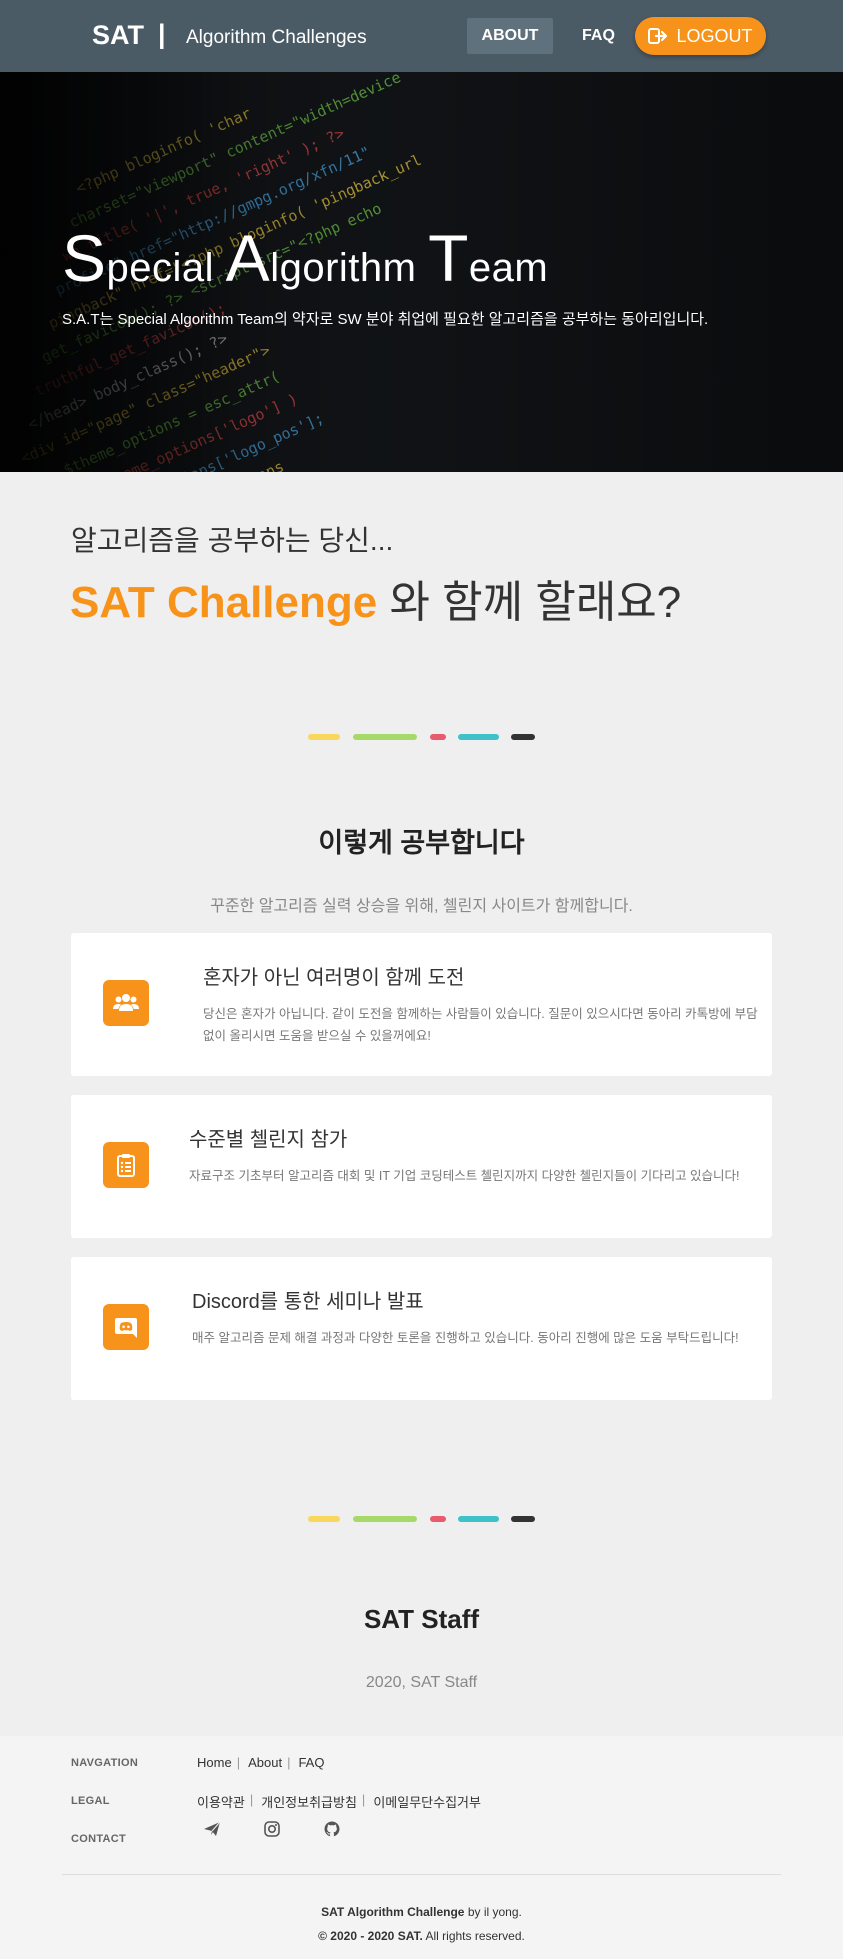 Image resolution: width=843 pixels, height=1959 pixels. I want to click on logout-button: LOGOUT, so click(700, 36).